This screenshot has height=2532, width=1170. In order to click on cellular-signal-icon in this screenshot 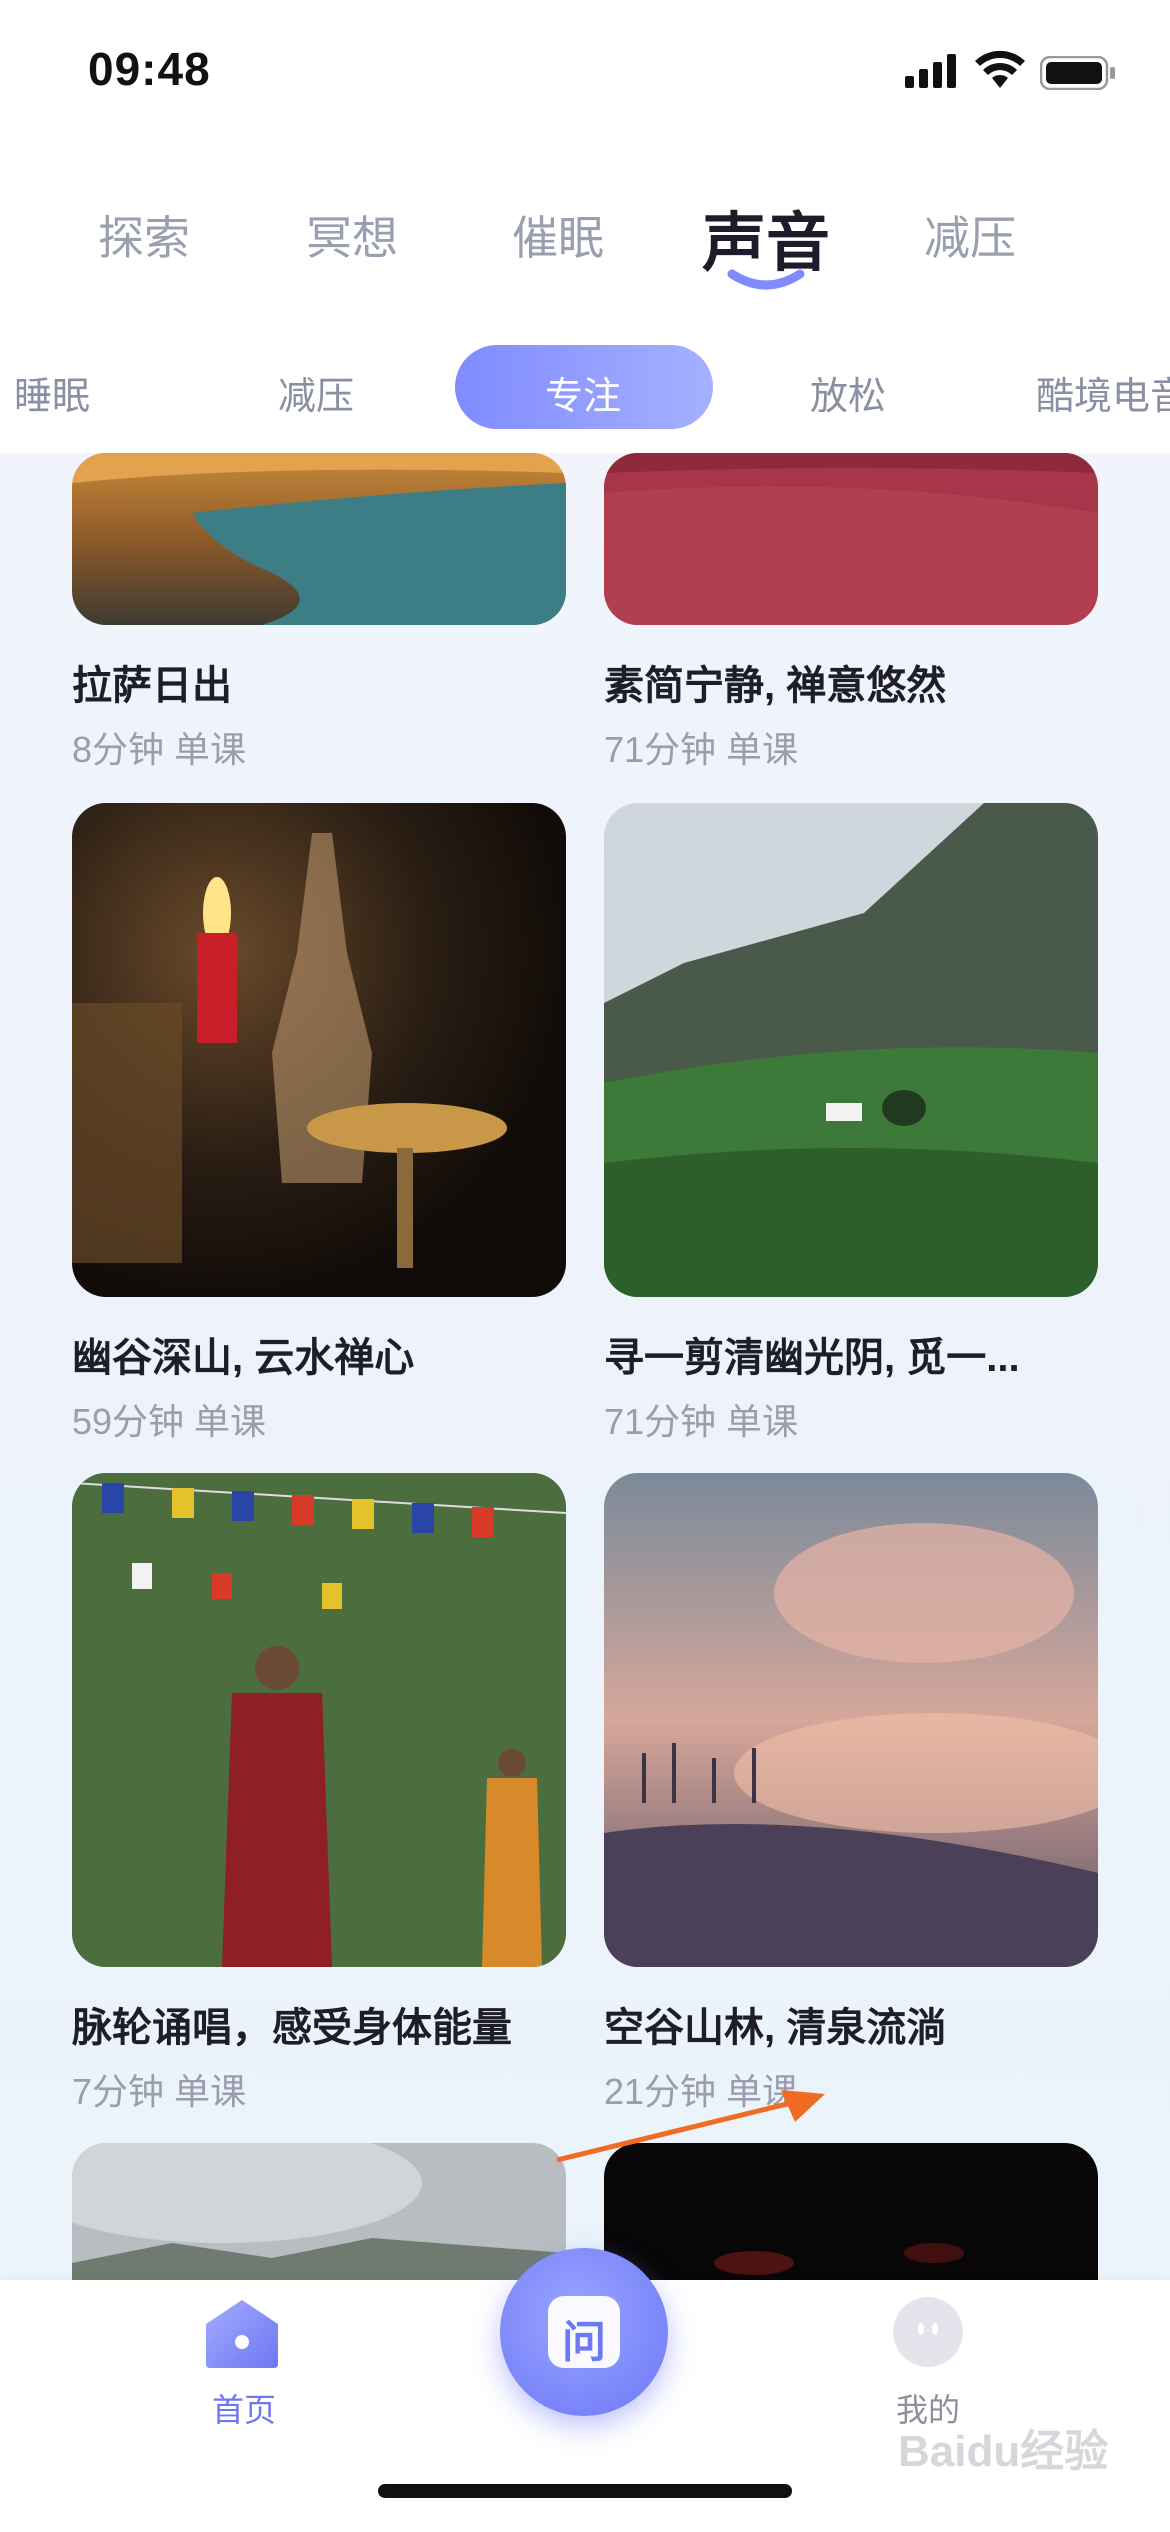, I will do `click(930, 71)`.